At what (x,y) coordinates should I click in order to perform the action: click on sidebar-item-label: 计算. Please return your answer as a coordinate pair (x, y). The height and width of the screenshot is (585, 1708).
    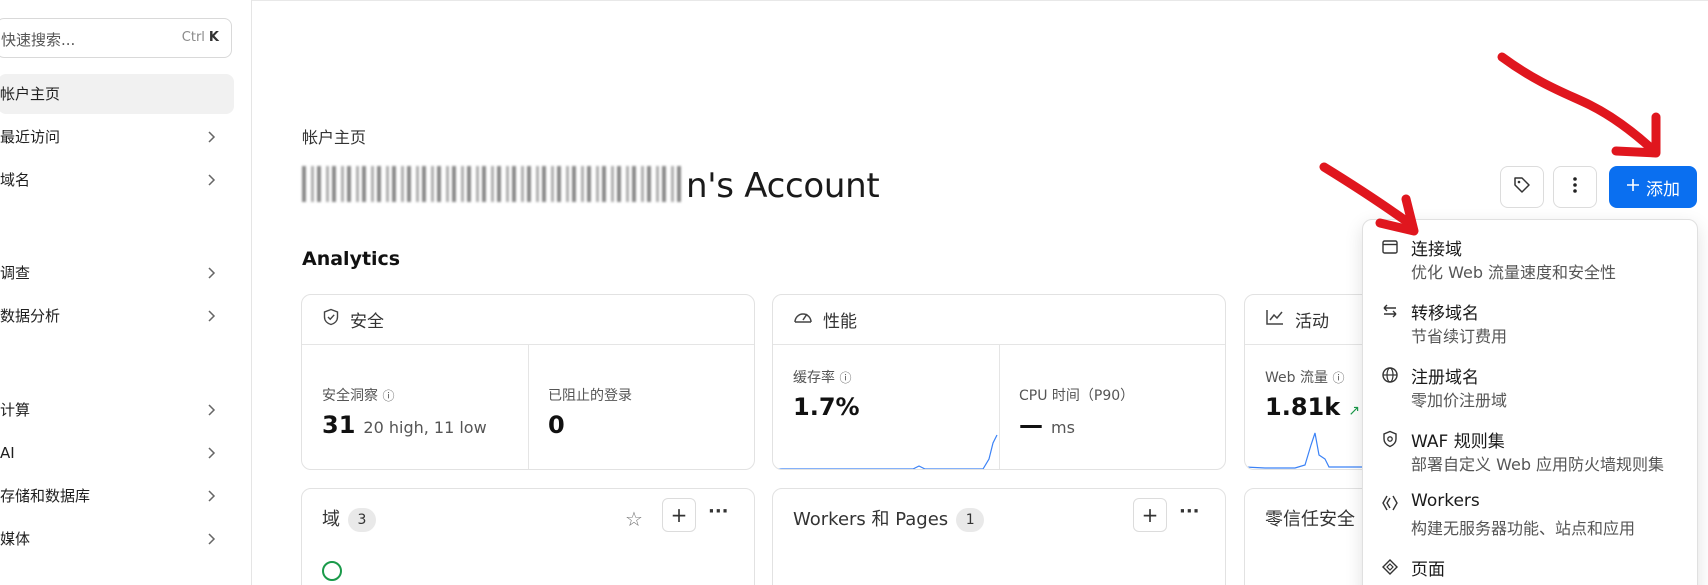
    Looking at the image, I should click on (15, 410).